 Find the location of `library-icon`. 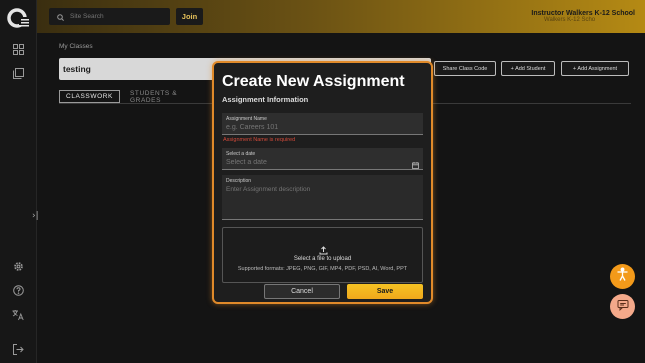

library-icon is located at coordinates (18, 73).